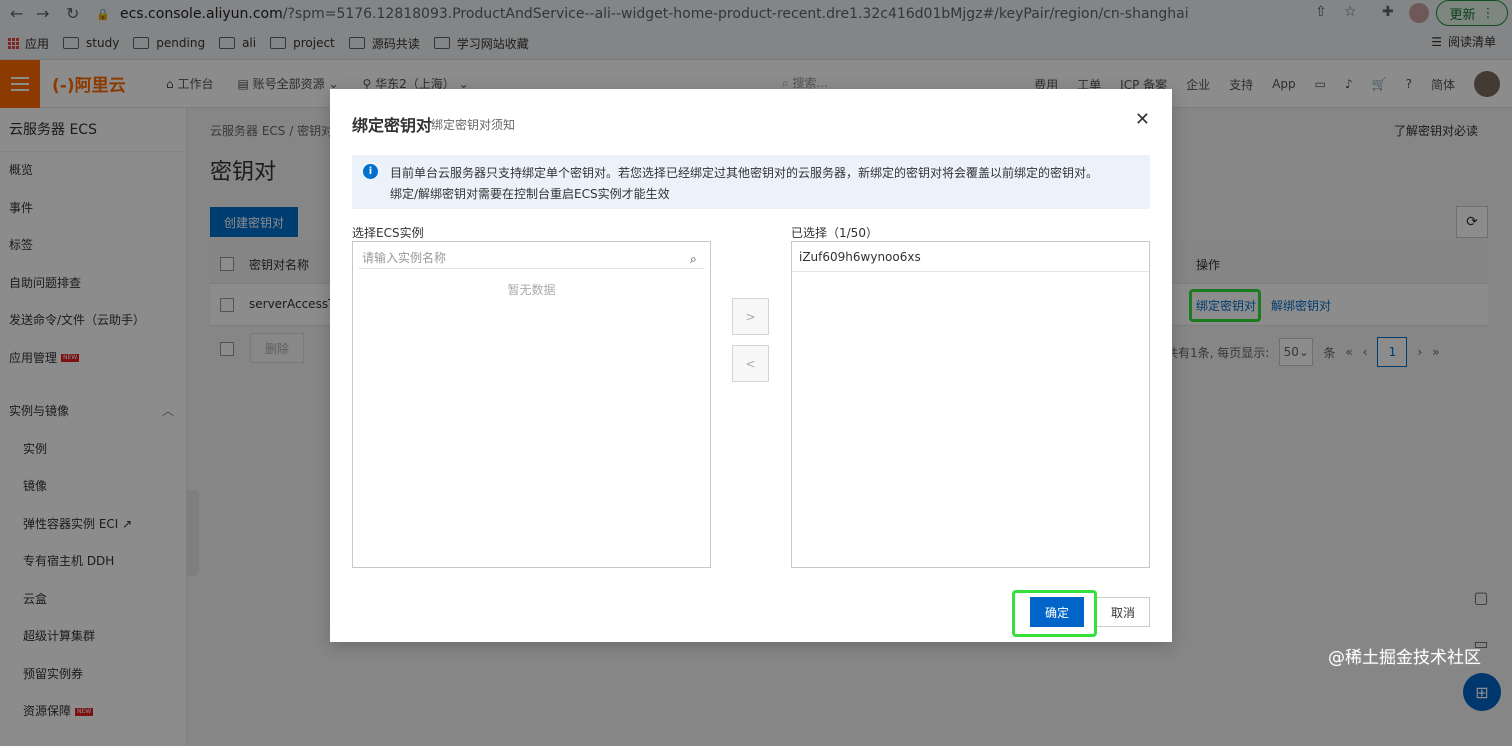  What do you see at coordinates (392, 125) in the screenshot?
I see `dialog-title: 绑定密钥对` at bounding box center [392, 125].